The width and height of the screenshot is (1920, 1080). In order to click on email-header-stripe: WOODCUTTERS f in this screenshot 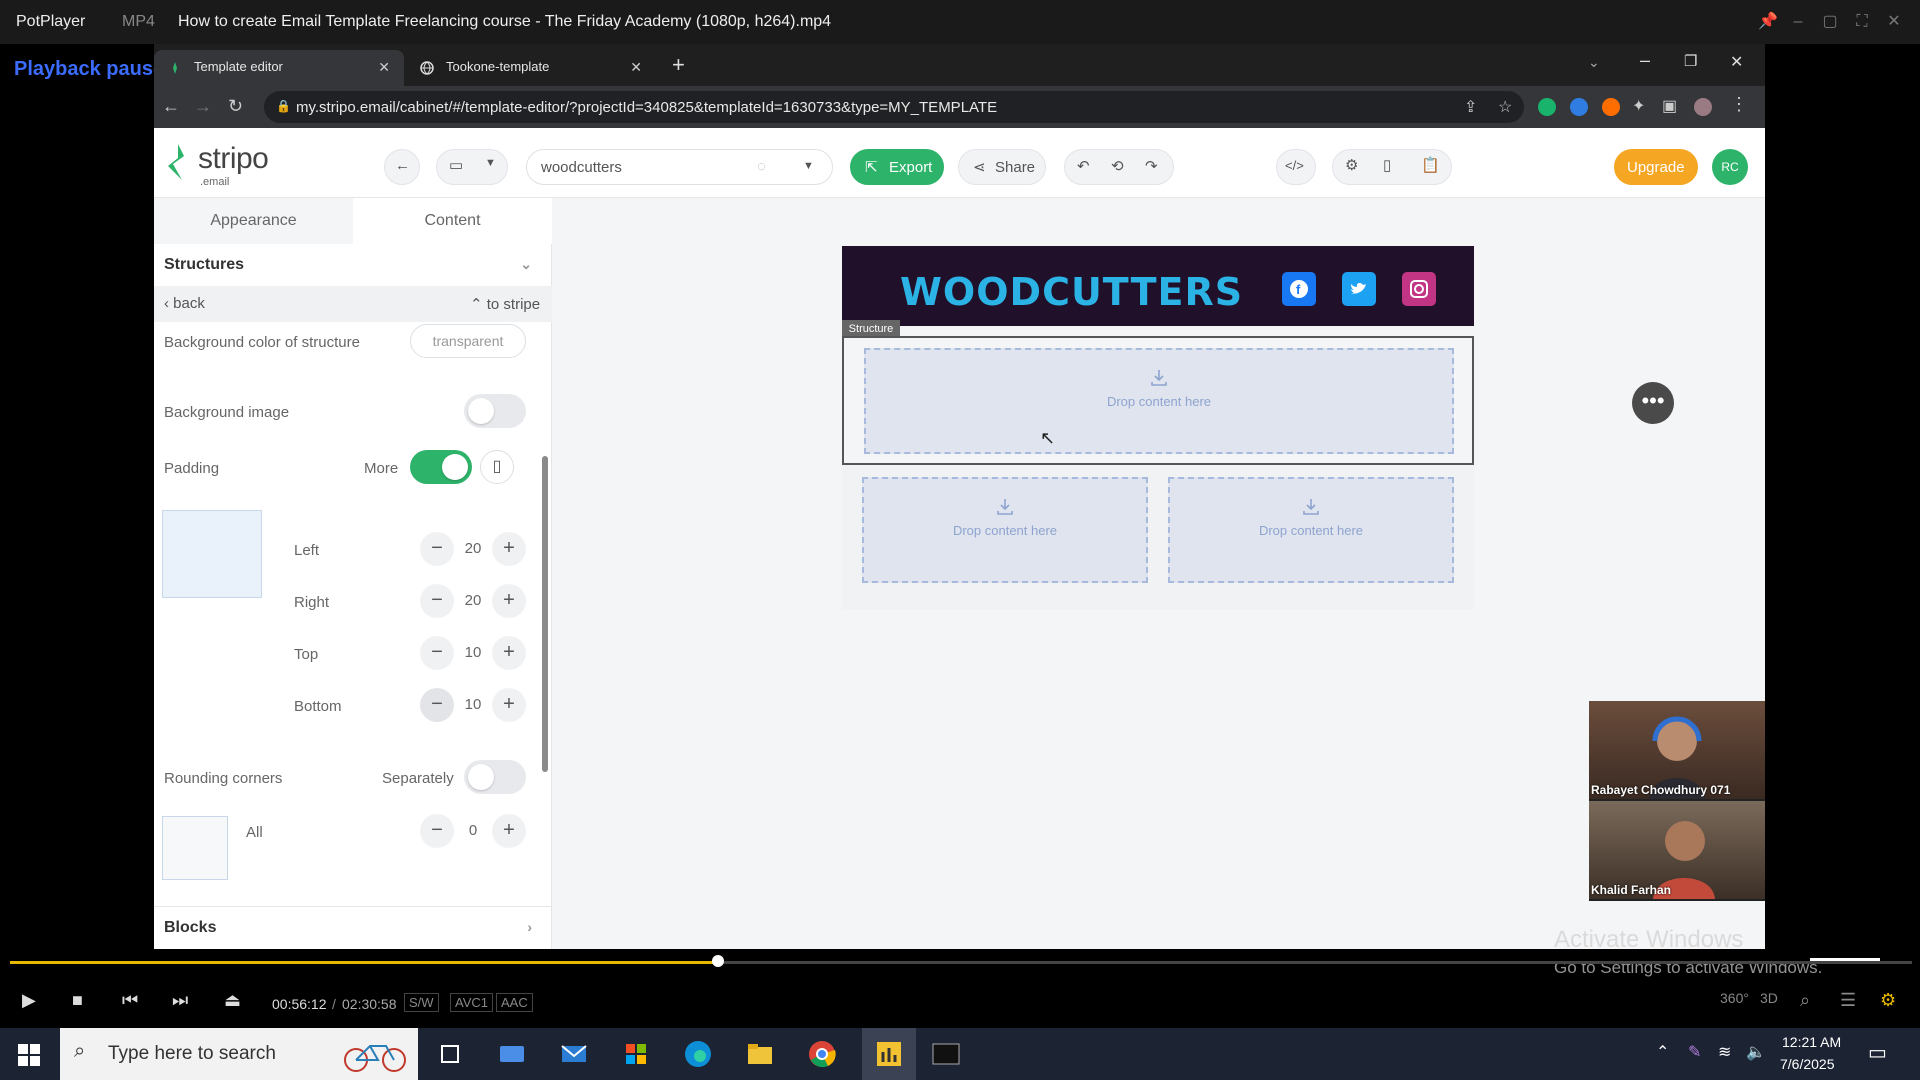, I will do `click(1158, 286)`.